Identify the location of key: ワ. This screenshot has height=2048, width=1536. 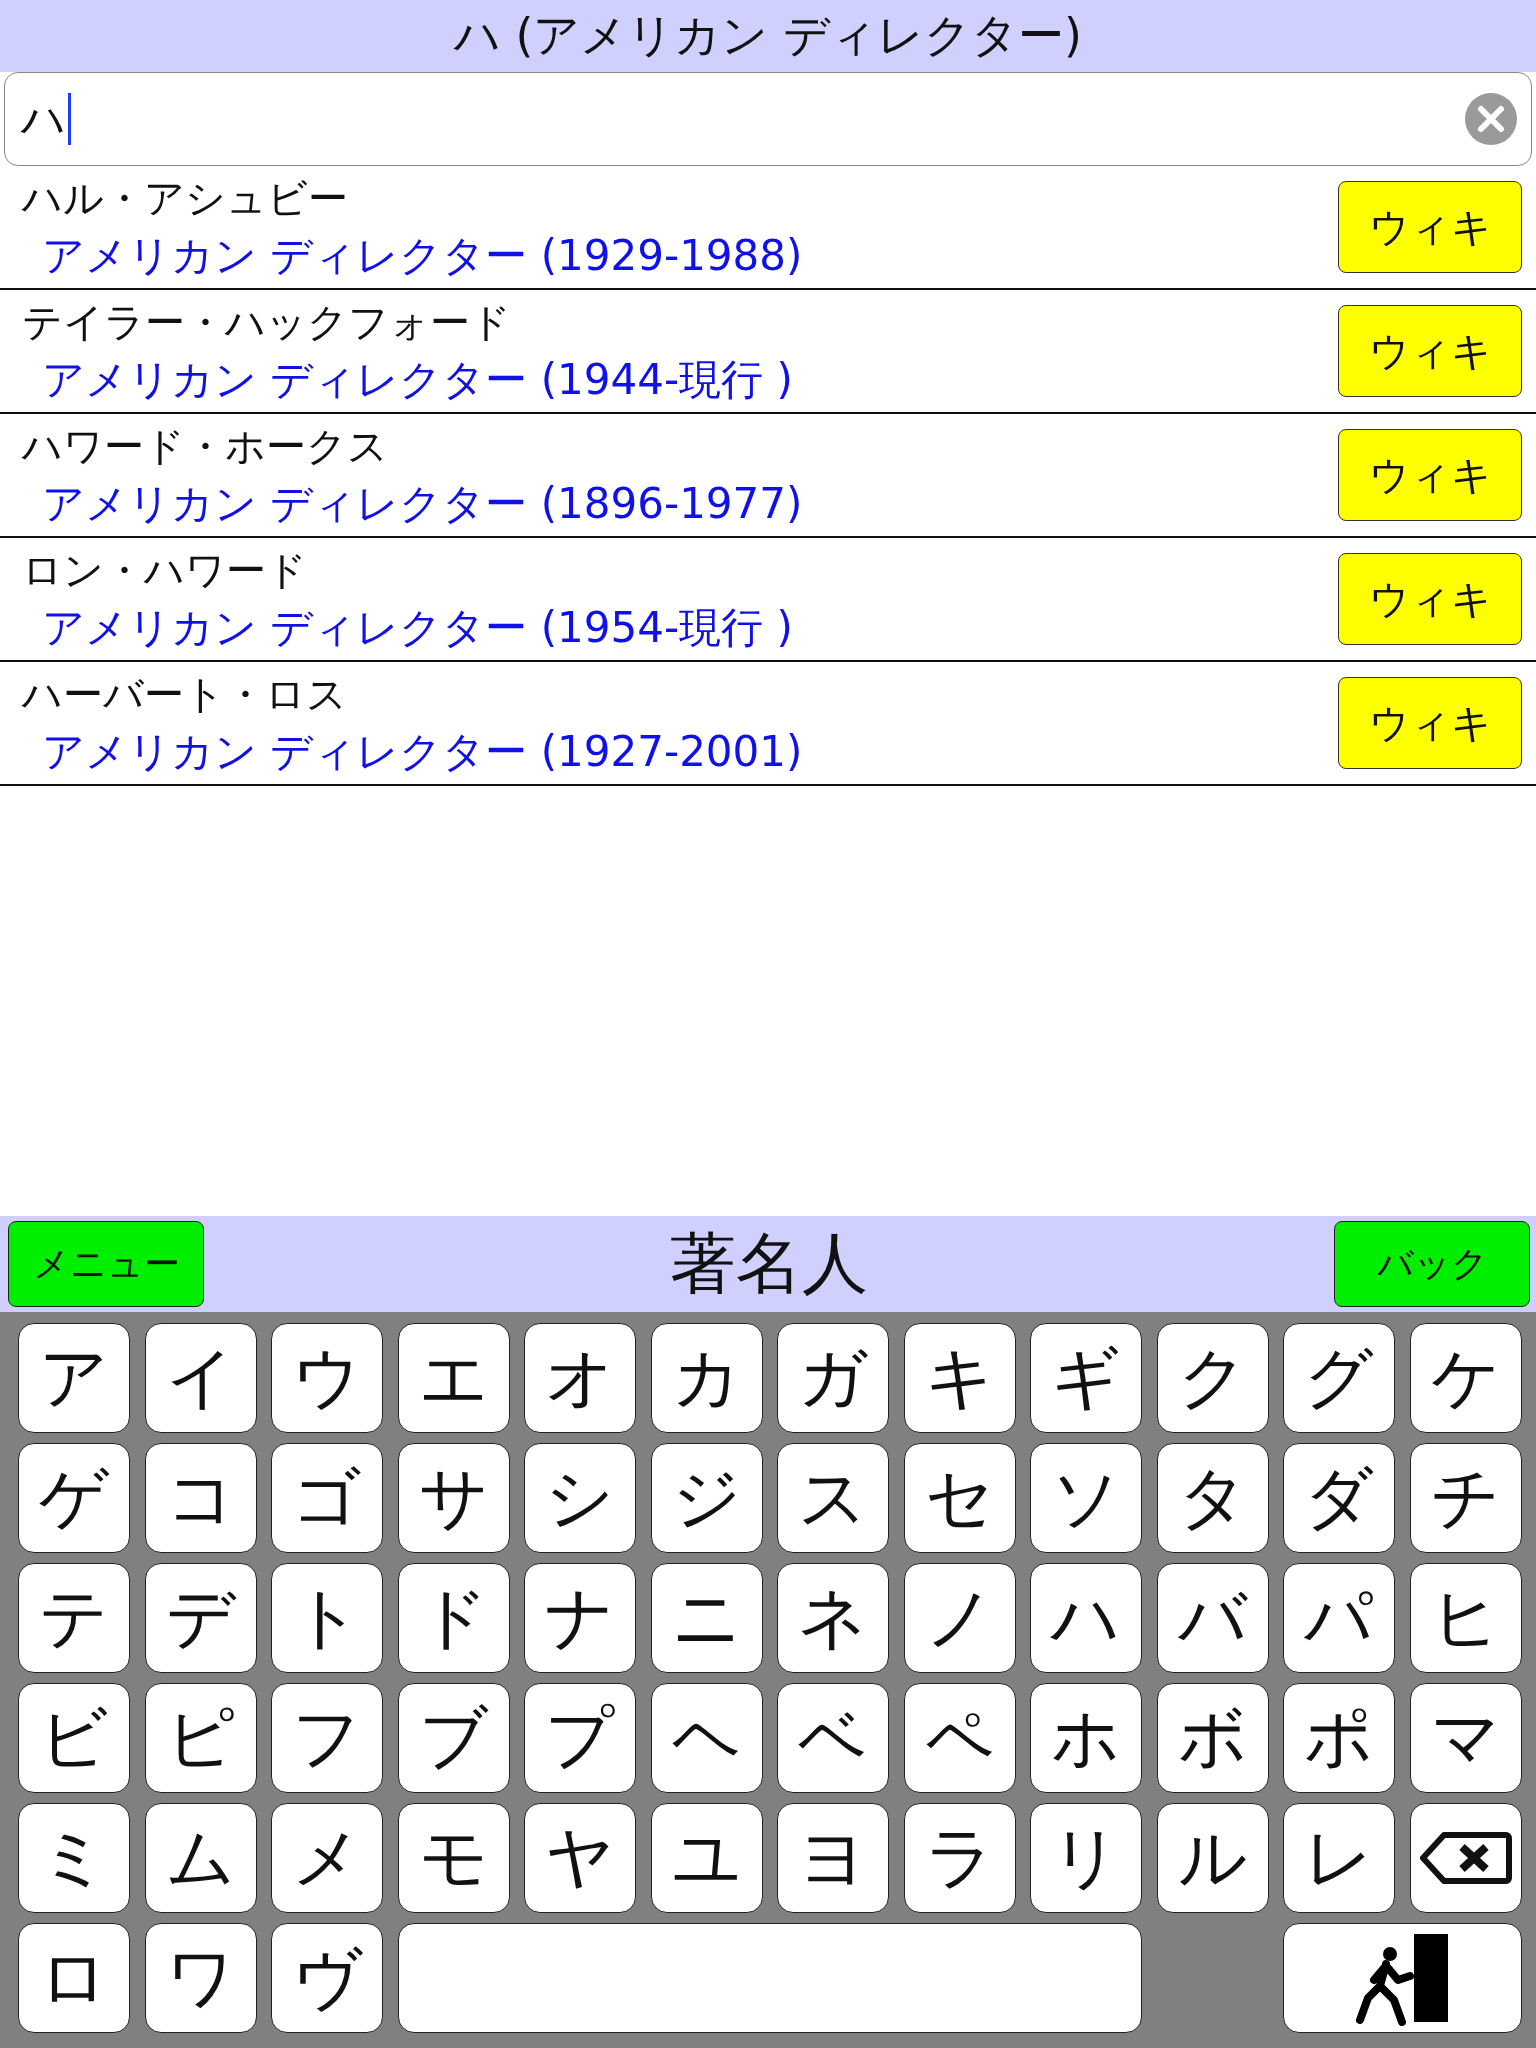
(200, 1978).